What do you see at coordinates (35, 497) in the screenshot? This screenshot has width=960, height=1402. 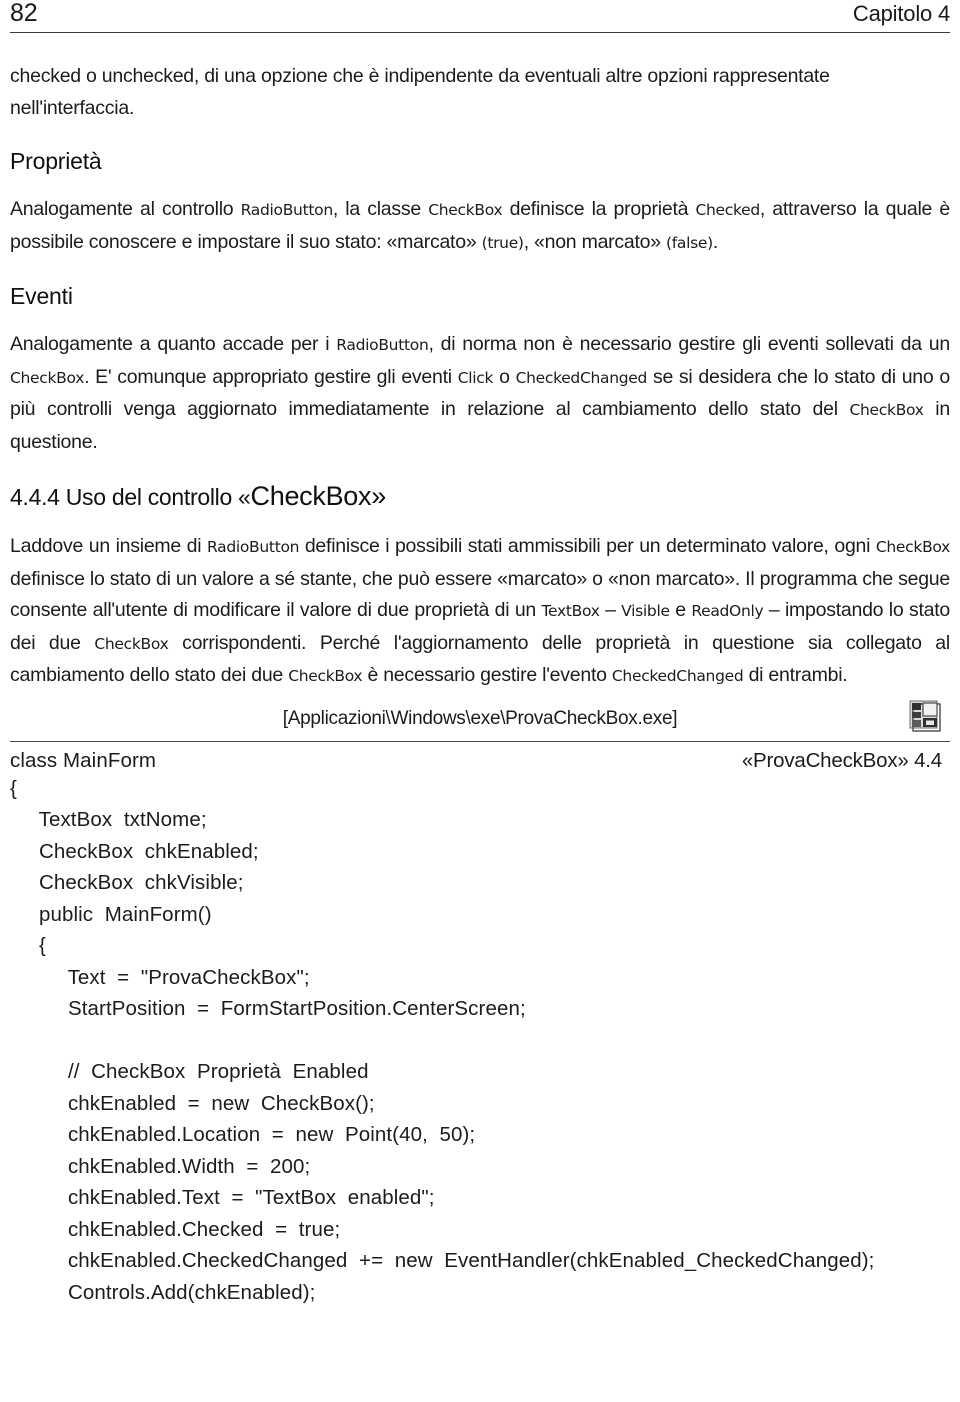 I see `section-number: 4.4.4` at bounding box center [35, 497].